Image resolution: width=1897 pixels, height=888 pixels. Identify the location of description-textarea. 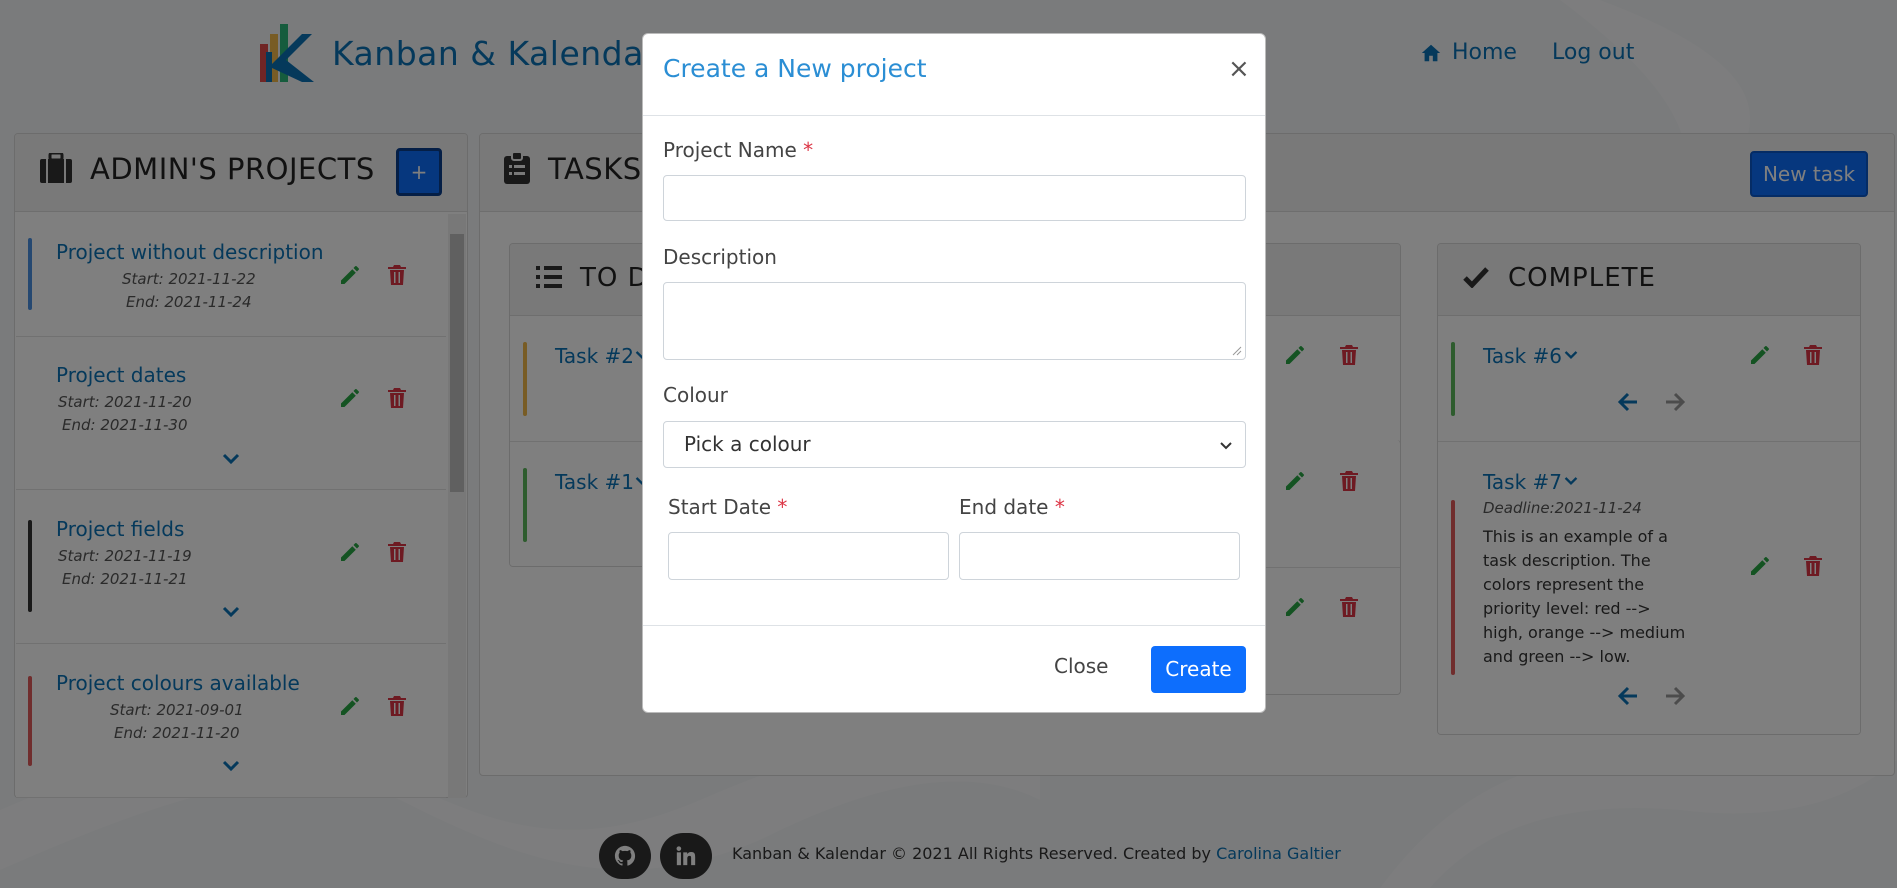
(954, 321).